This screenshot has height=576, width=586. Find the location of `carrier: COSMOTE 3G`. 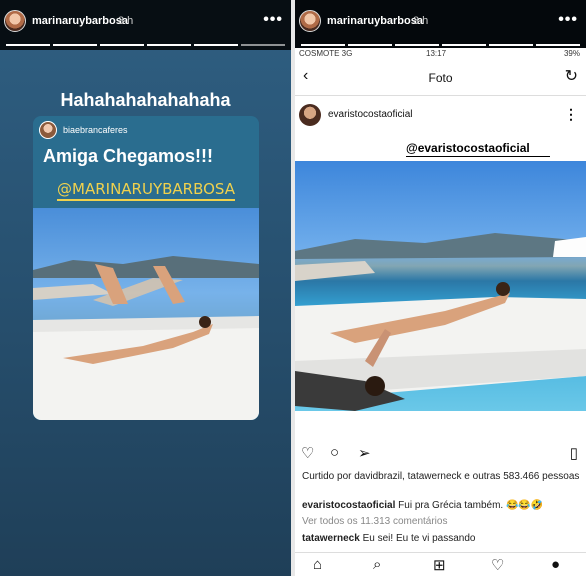

carrier: COSMOTE 3G is located at coordinates (326, 53).